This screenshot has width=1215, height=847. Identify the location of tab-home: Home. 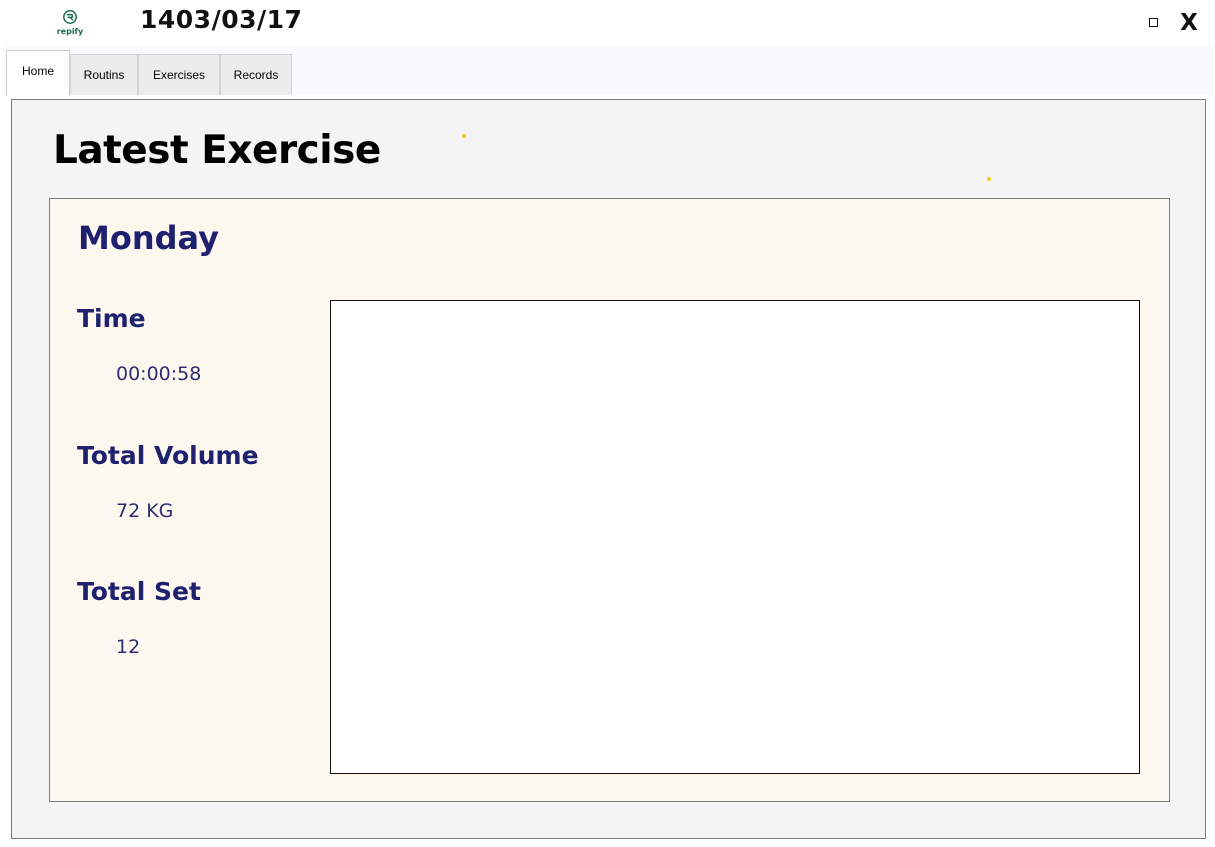
(38, 73).